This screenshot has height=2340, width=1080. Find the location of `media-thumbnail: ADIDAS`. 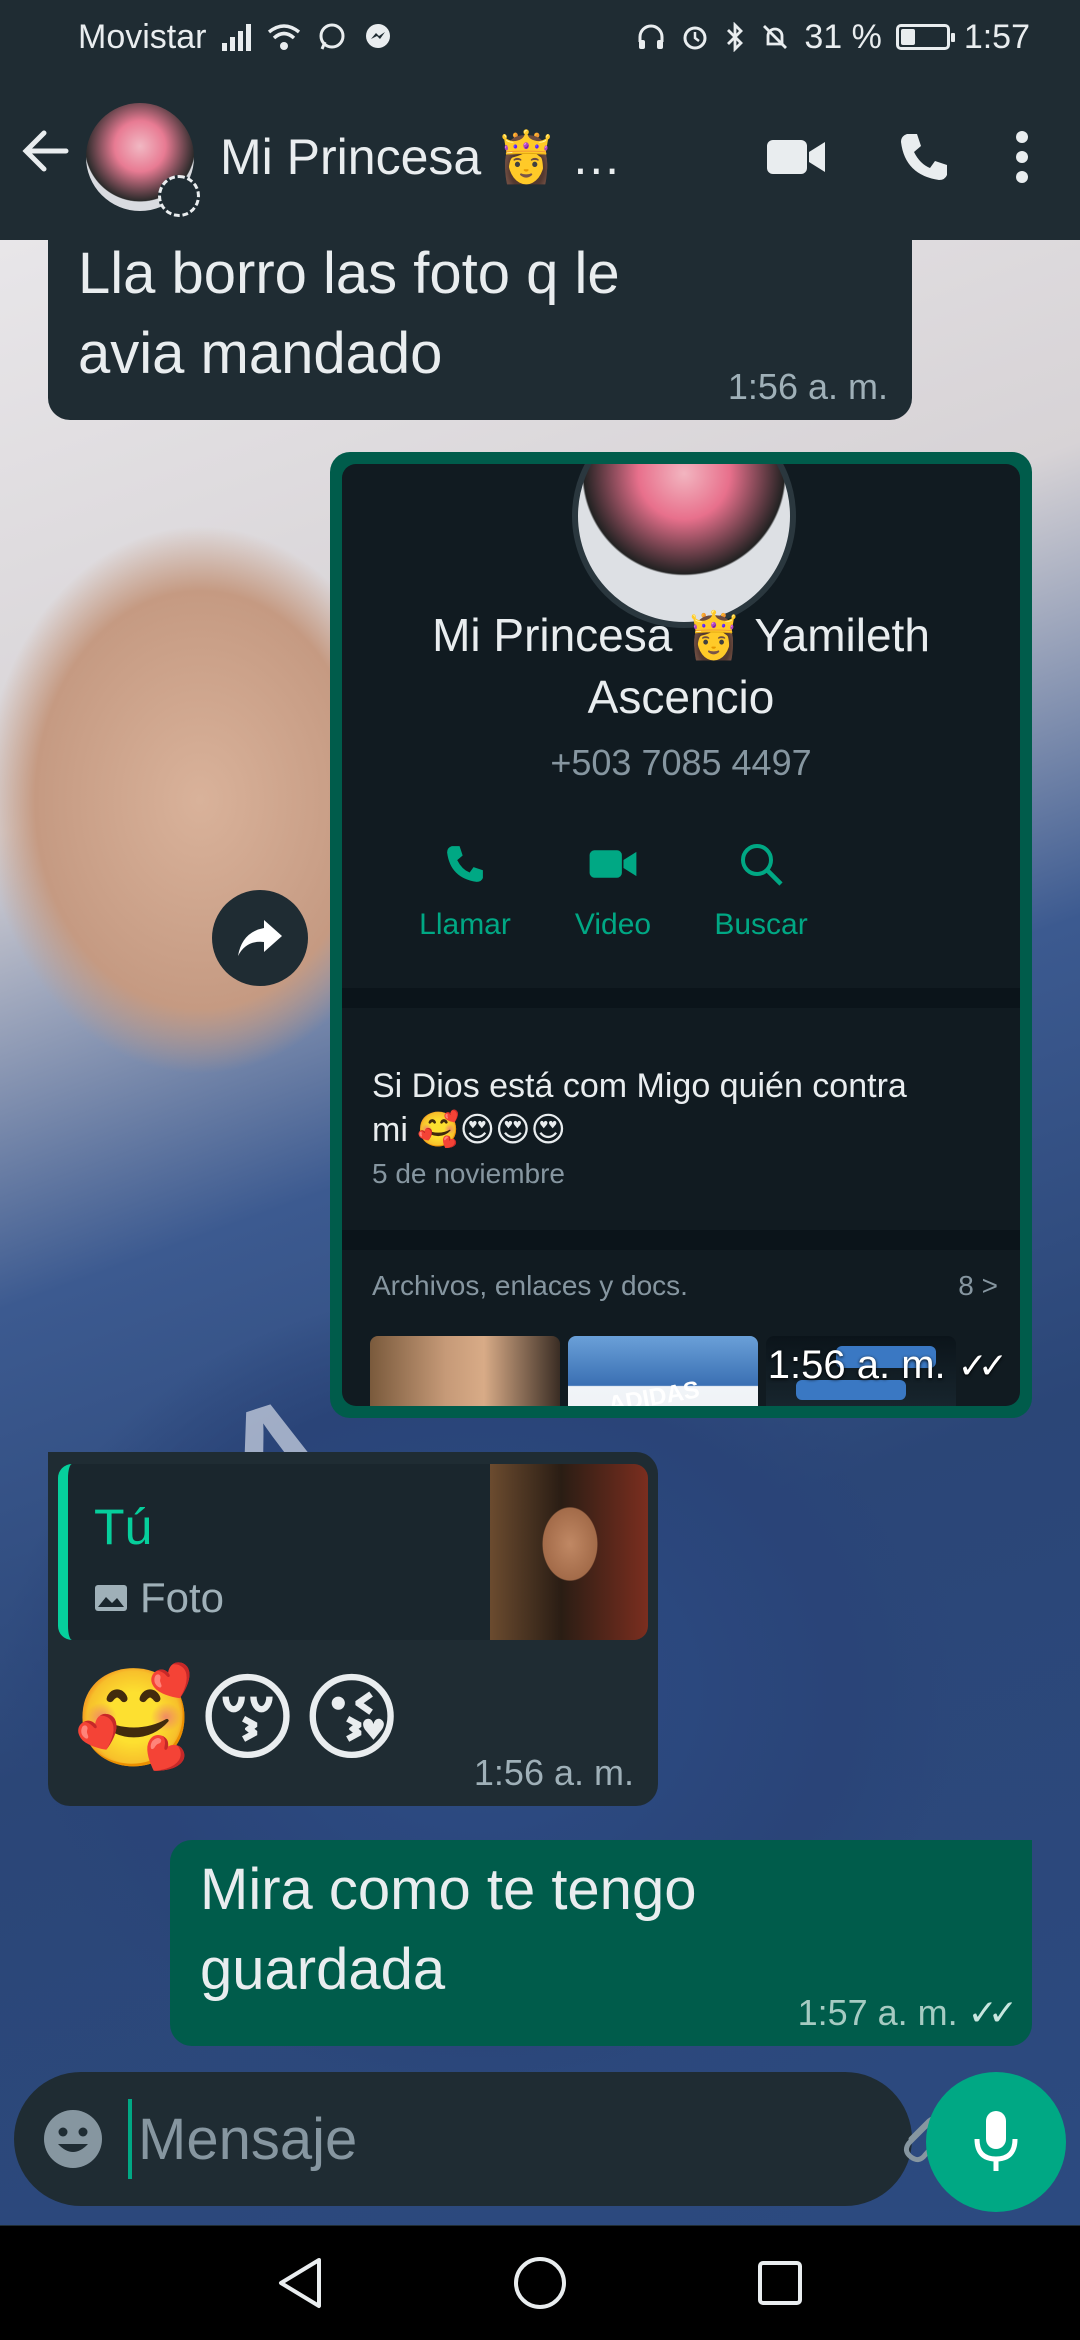

media-thumbnail: ADIDAS is located at coordinates (663, 1371).